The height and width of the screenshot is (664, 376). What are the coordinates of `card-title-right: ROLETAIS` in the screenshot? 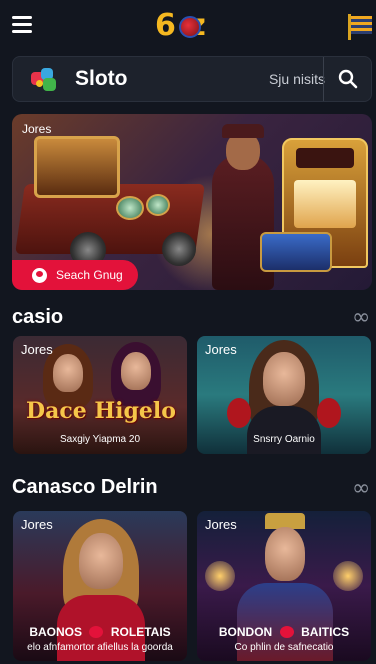 It's located at (140, 632).